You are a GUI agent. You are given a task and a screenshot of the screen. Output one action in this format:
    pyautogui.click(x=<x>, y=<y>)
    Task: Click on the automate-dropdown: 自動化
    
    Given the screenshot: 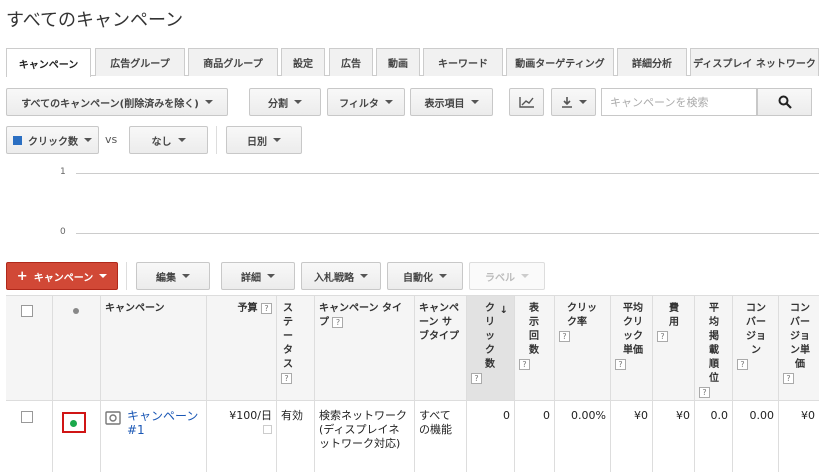 What is the action you would take?
    pyautogui.click(x=425, y=276)
    